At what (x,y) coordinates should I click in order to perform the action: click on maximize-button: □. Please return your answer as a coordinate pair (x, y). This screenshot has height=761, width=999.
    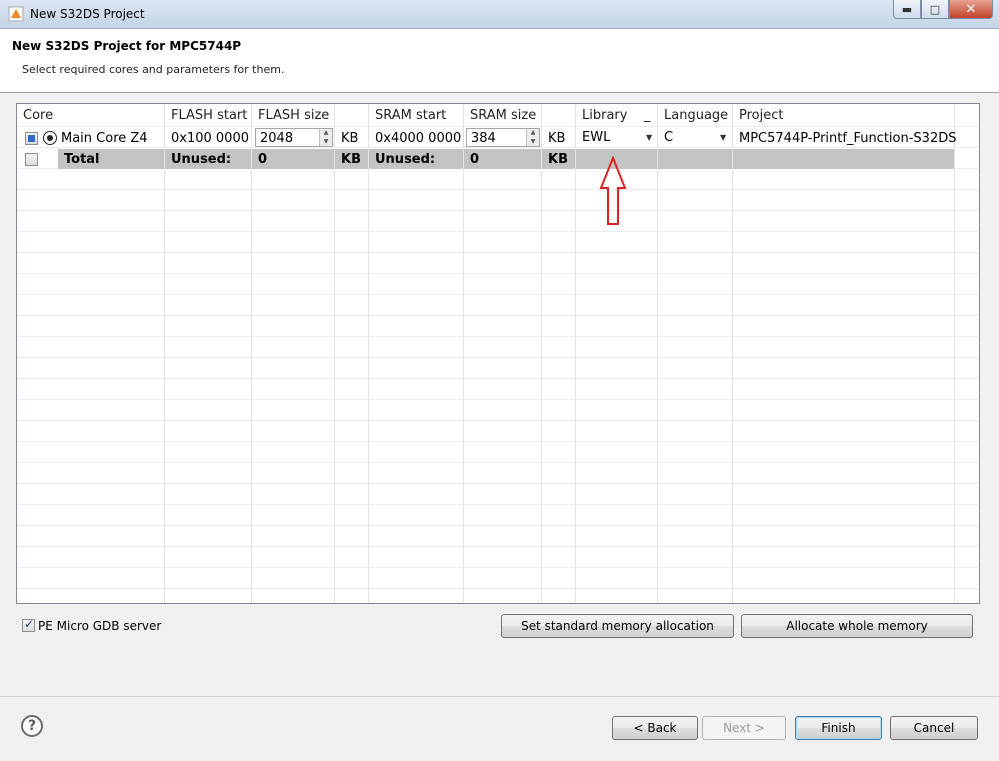
    Looking at the image, I should click on (935, 9).